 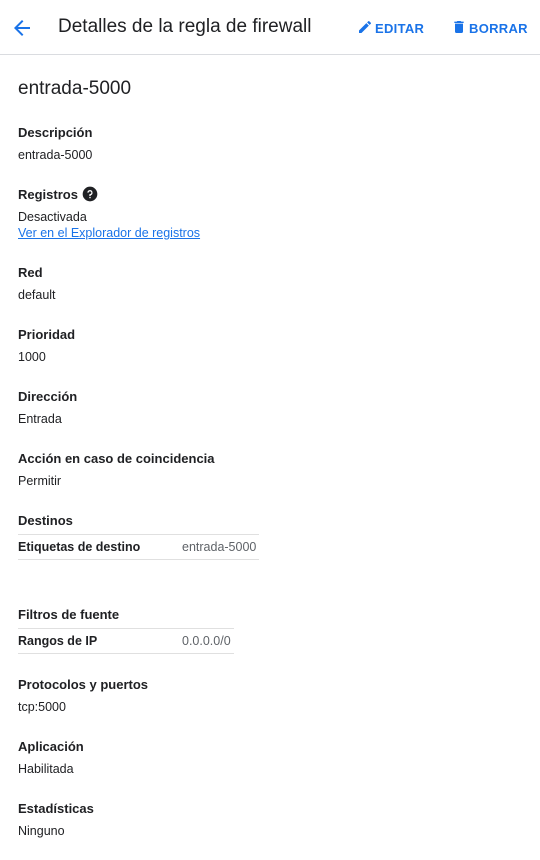 I want to click on priority-value: 1000, so click(x=32, y=357).